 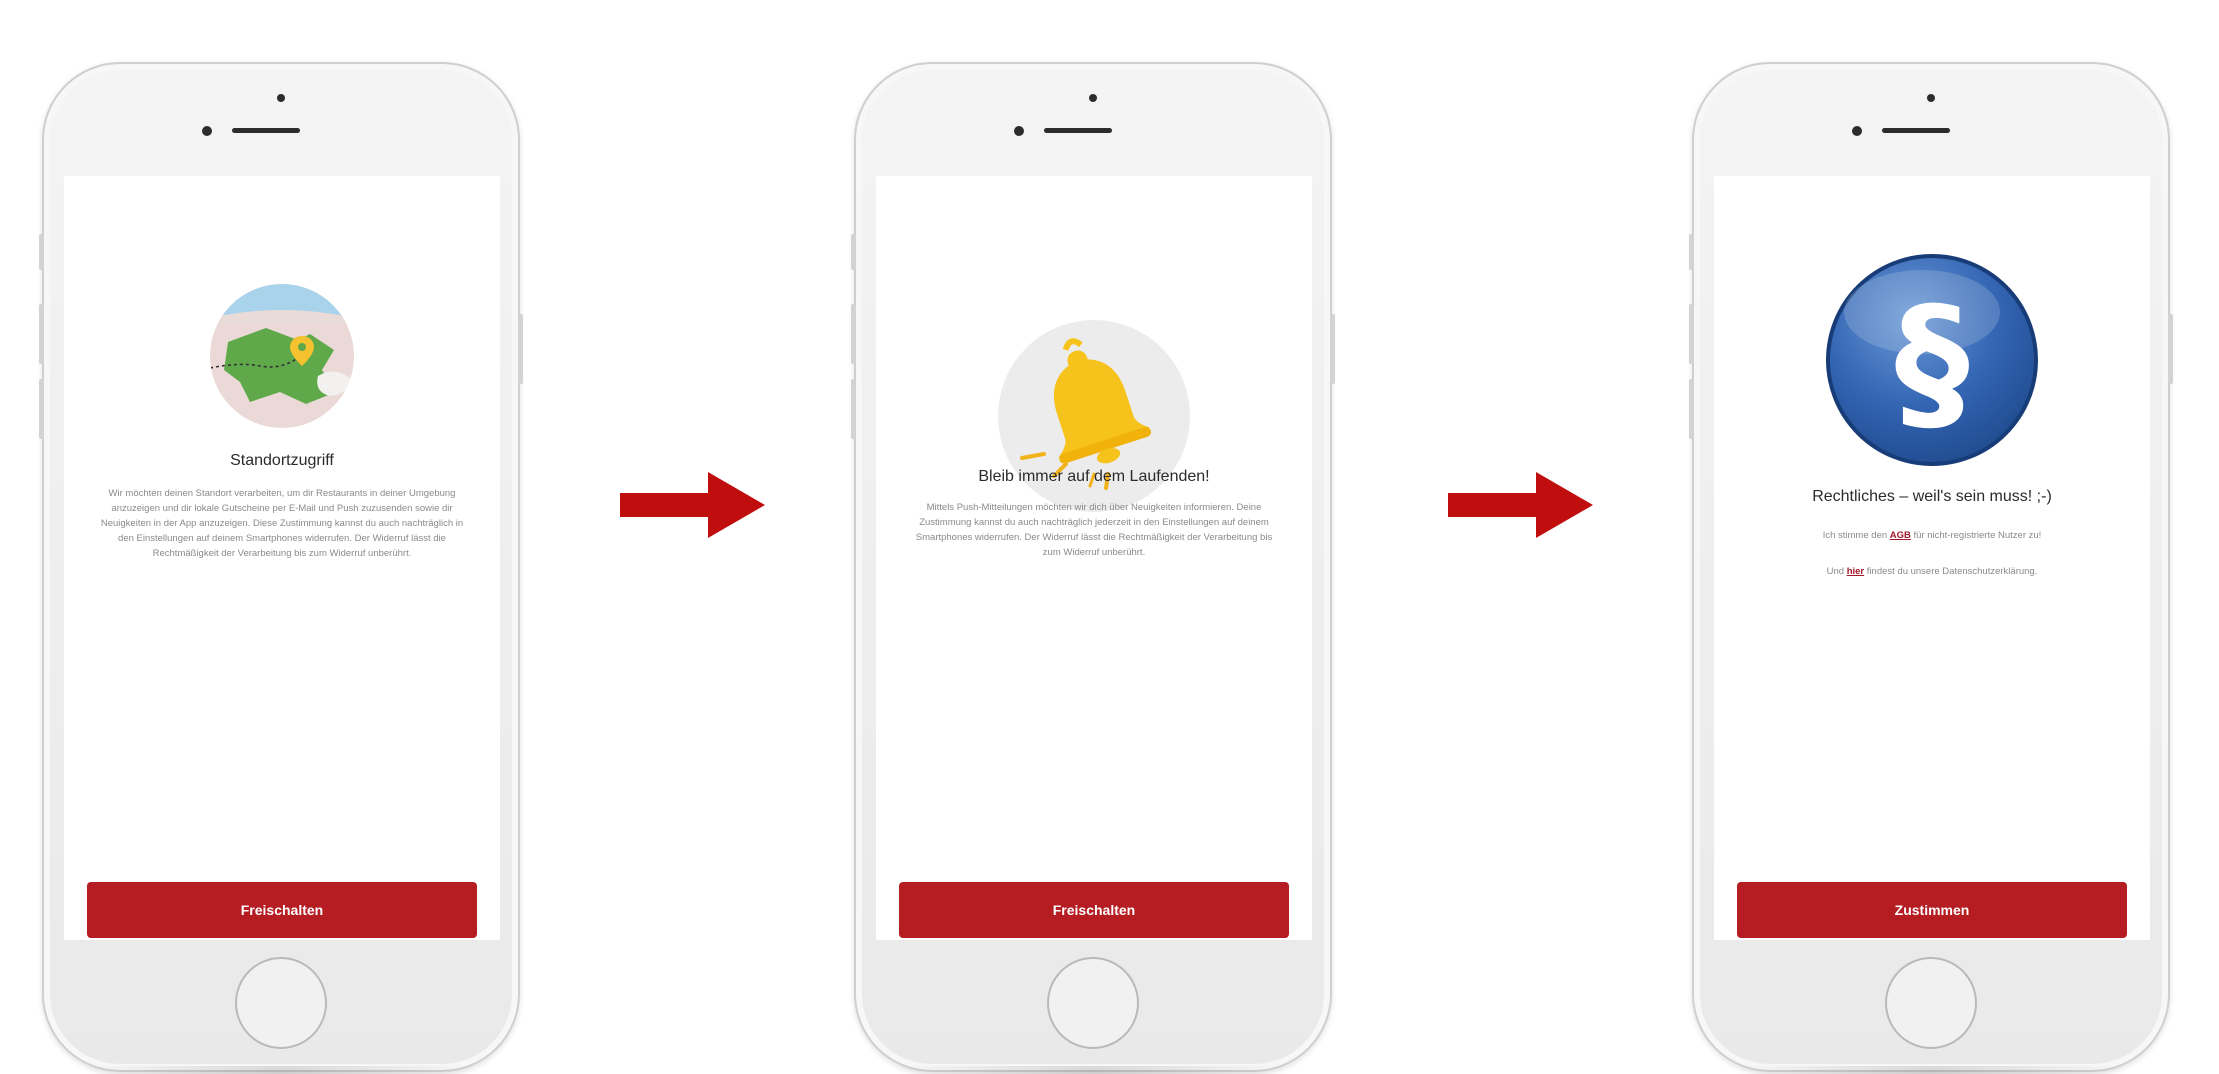 What do you see at coordinates (282, 460) in the screenshot?
I see `screen-title: Standortzugriff` at bounding box center [282, 460].